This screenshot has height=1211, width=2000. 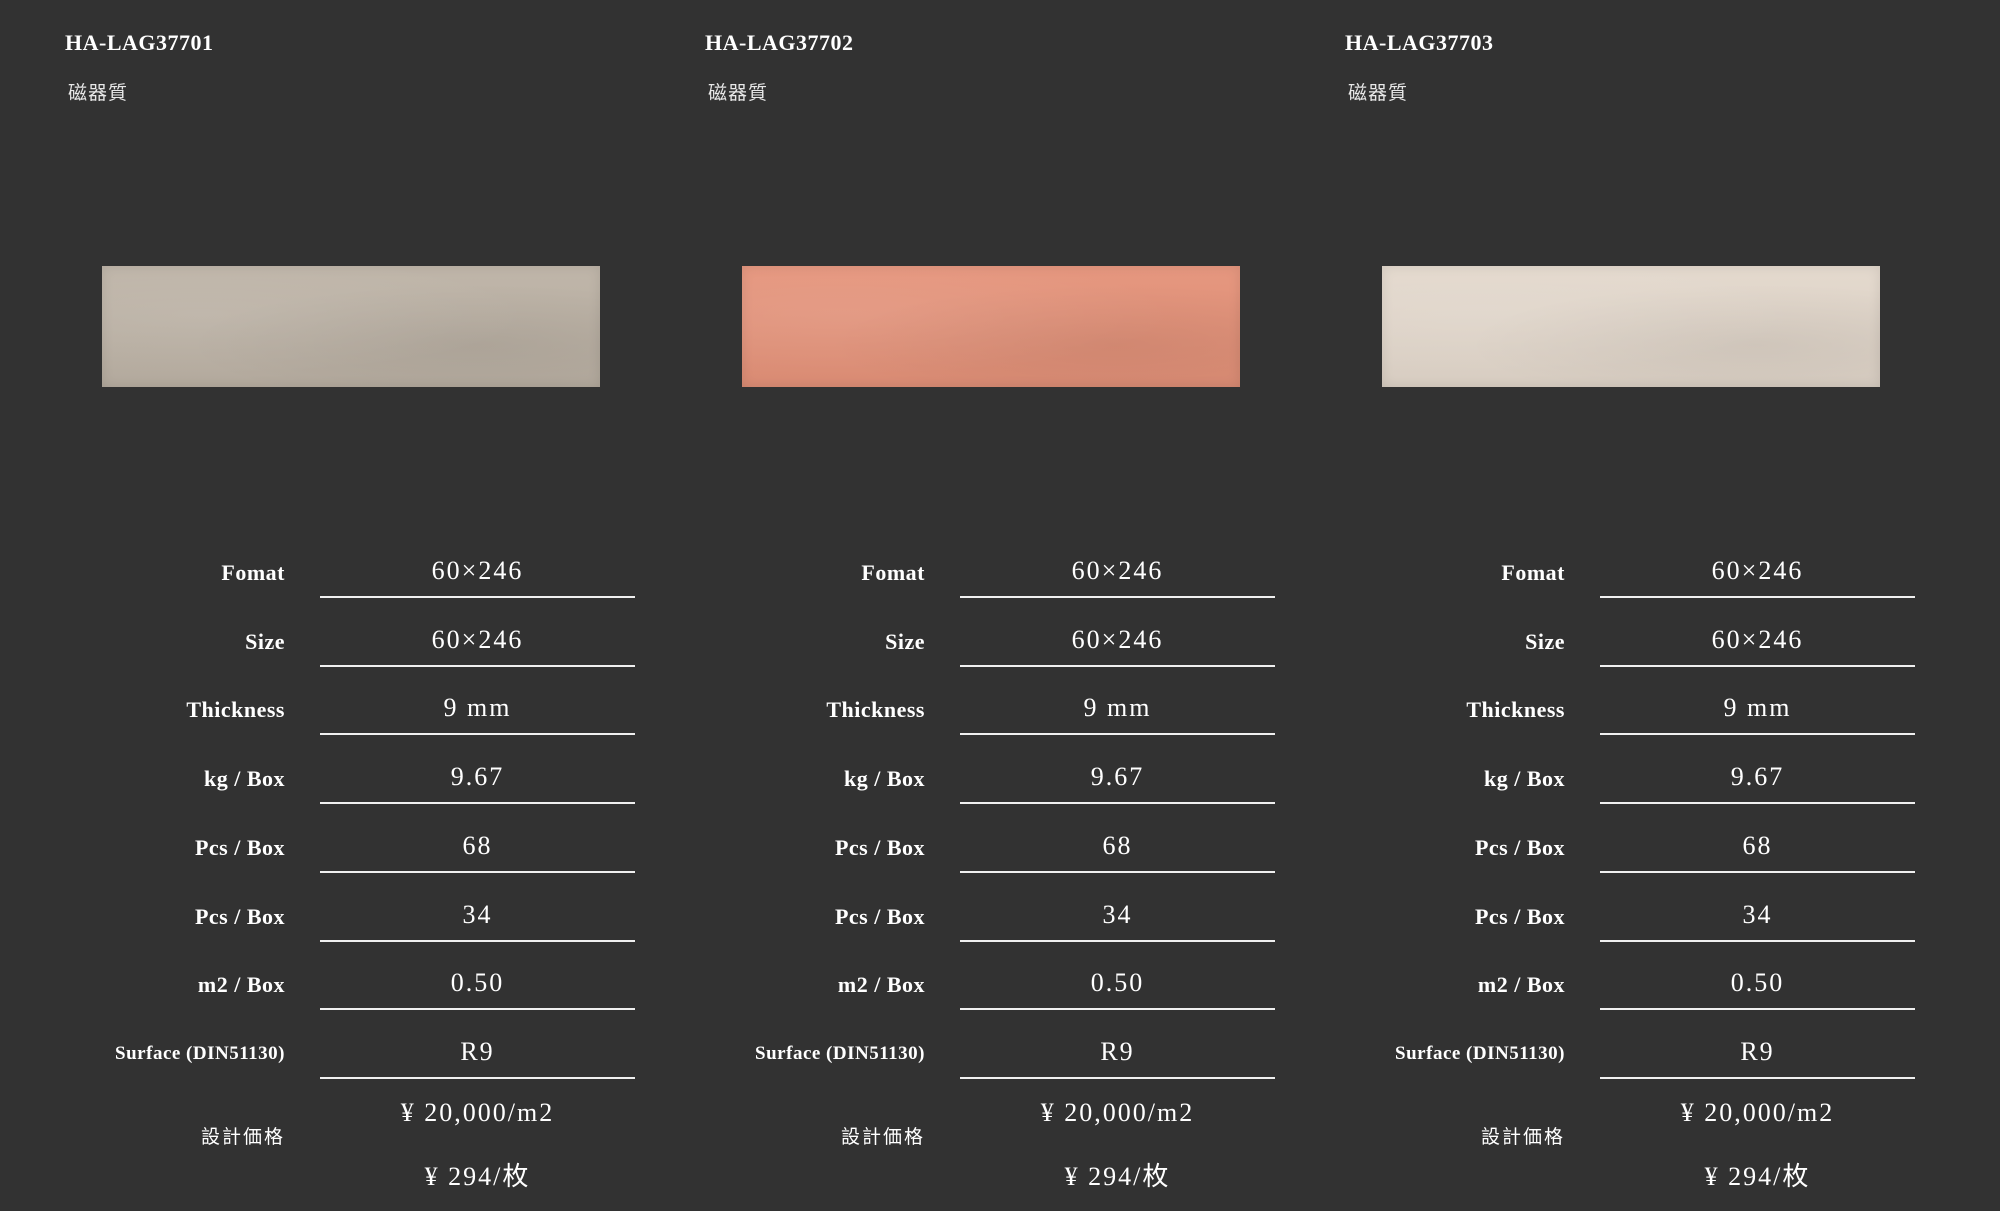 I want to click on product-code: HA-LAG37703, so click(x=1419, y=42).